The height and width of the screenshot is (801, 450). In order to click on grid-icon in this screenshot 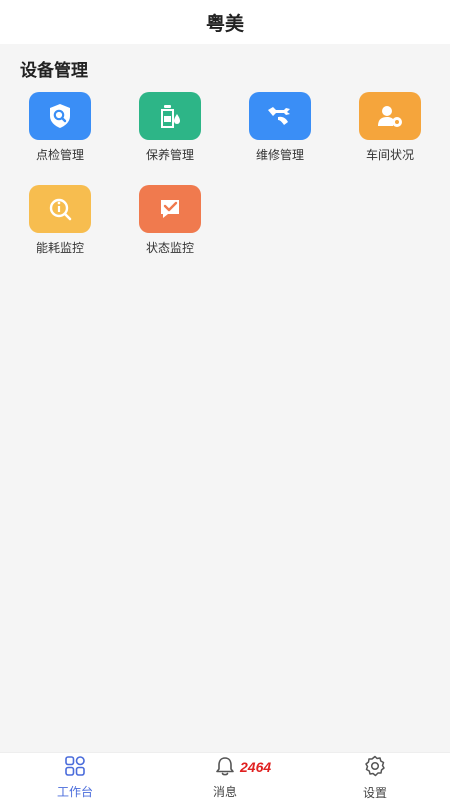, I will do `click(75, 768)`.